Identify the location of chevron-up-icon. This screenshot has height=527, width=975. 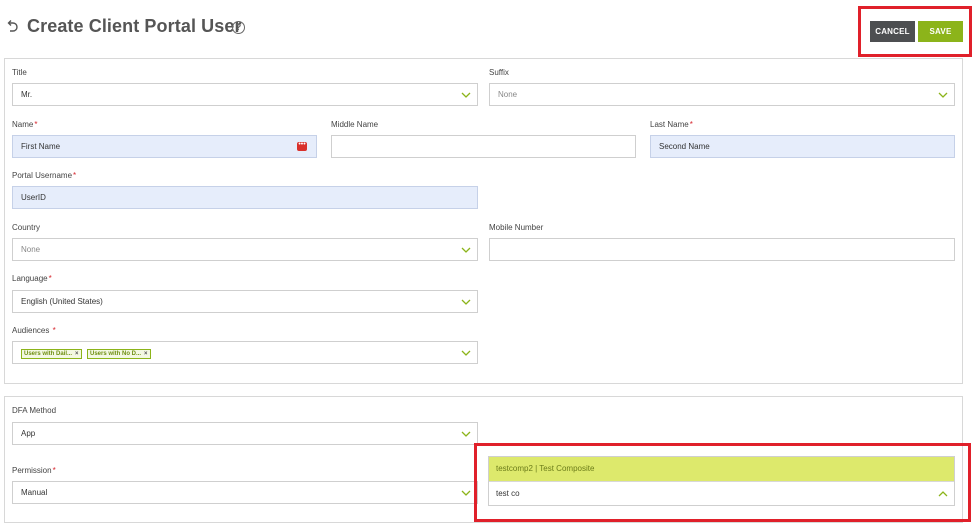
(943, 494).